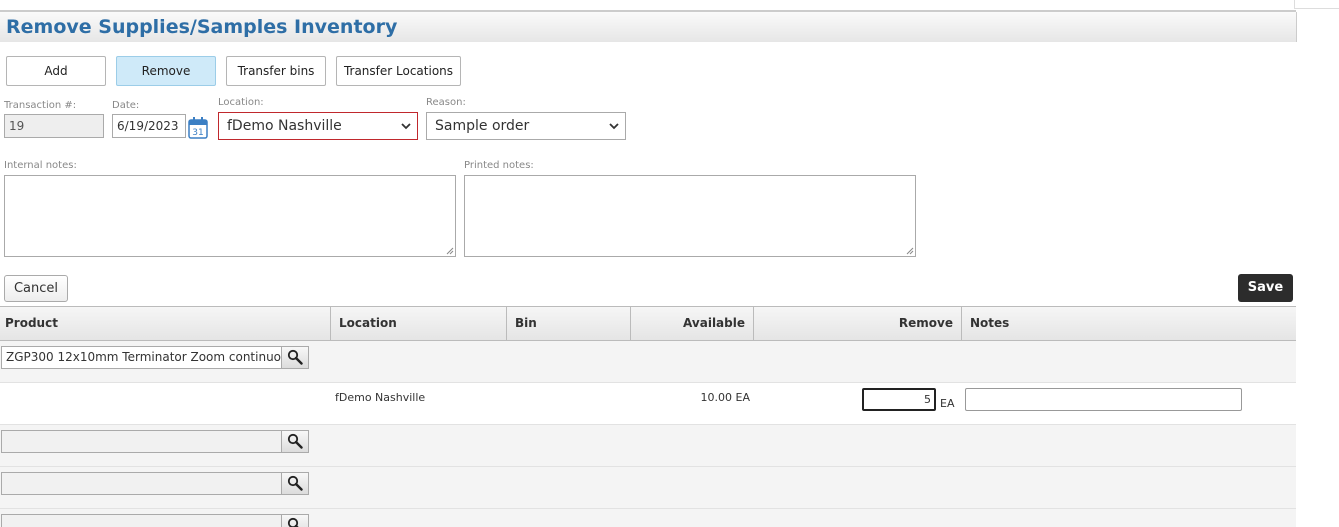 This screenshot has height=527, width=1339. Describe the element at coordinates (692, 323) in the screenshot. I see `column-header-available: Available` at that location.